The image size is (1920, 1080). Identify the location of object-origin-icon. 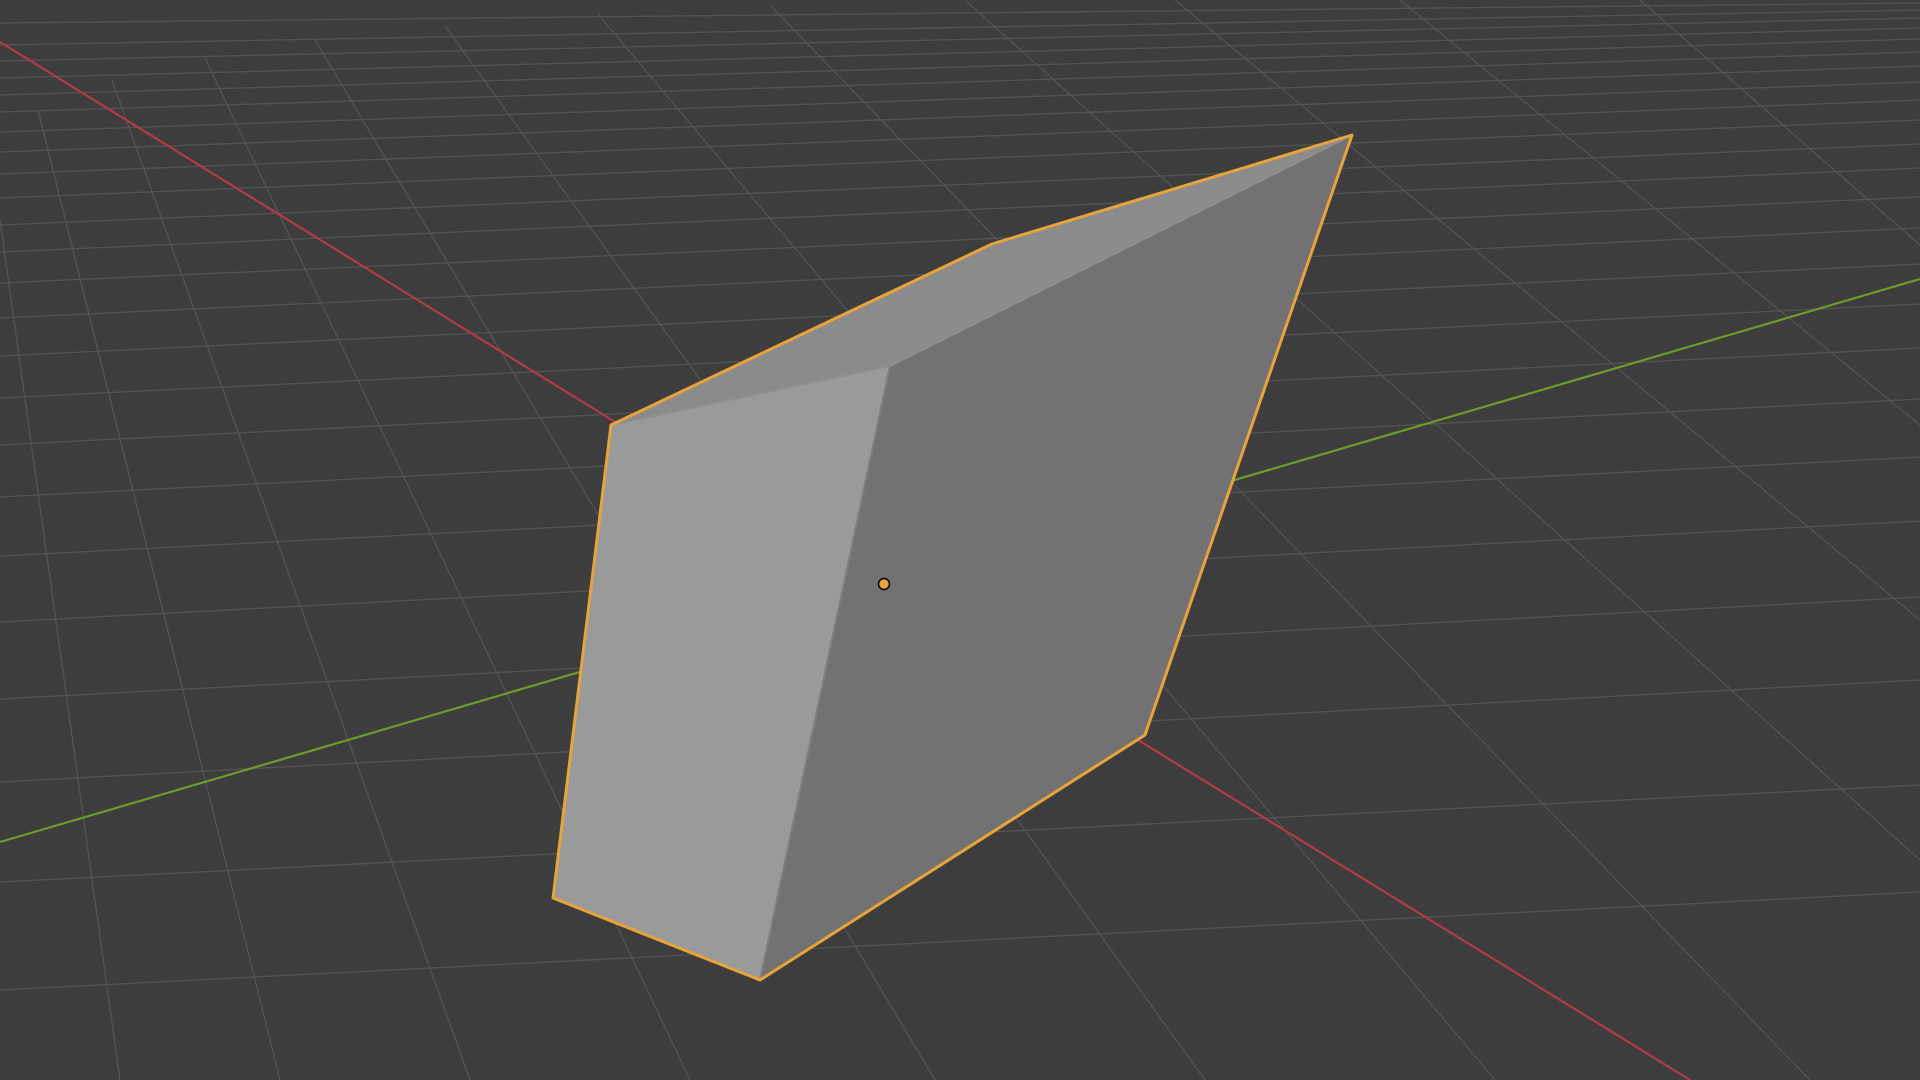
(884, 584).